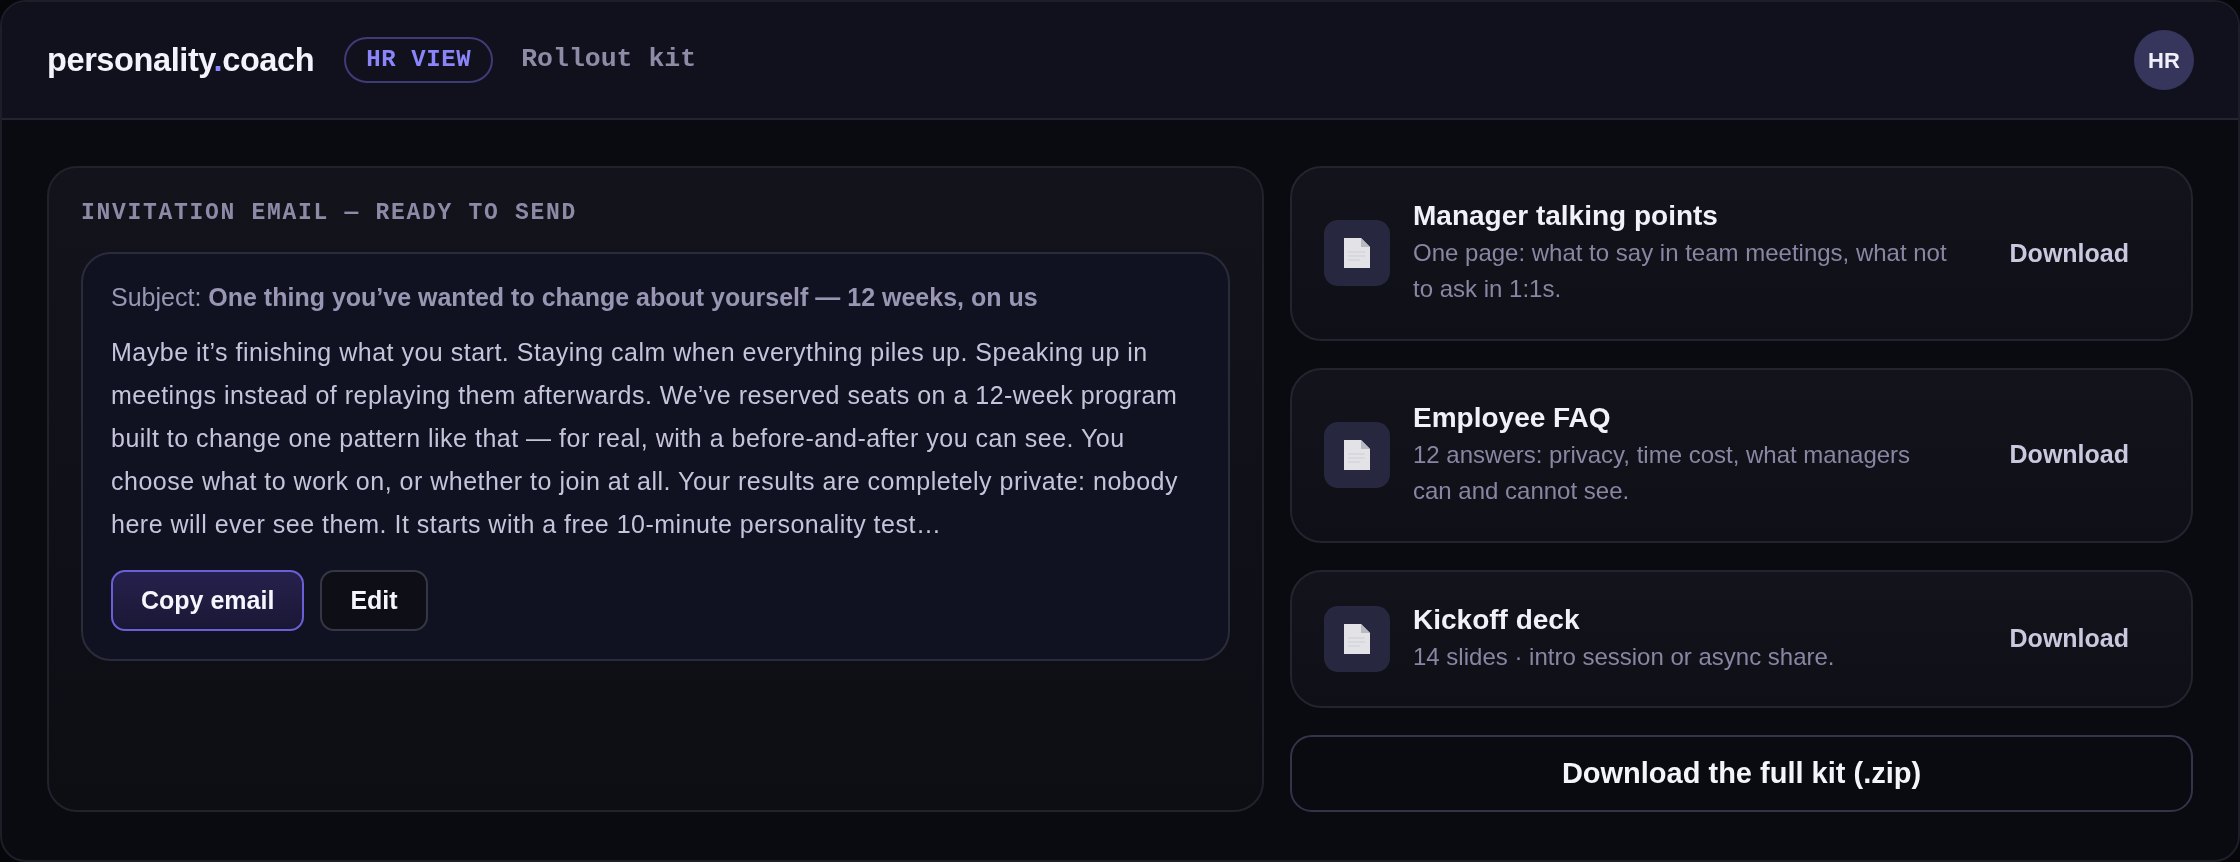 The width and height of the screenshot is (2240, 862). Describe the element at coordinates (2164, 60) in the screenshot. I see `user-avatar: HR` at that location.